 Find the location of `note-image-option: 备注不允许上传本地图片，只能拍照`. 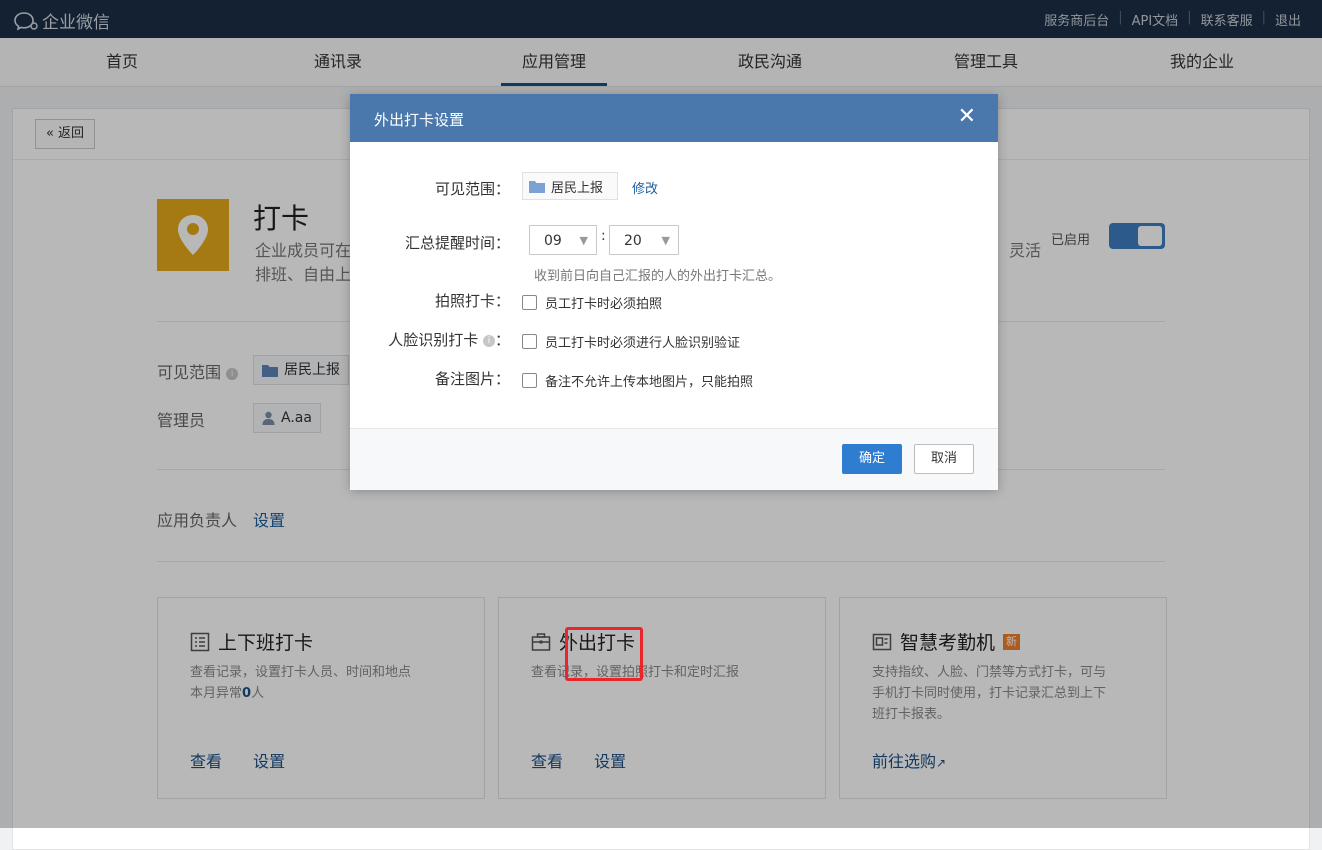

note-image-option: 备注不允许上传本地图片，只能拍照 is located at coordinates (637, 380).